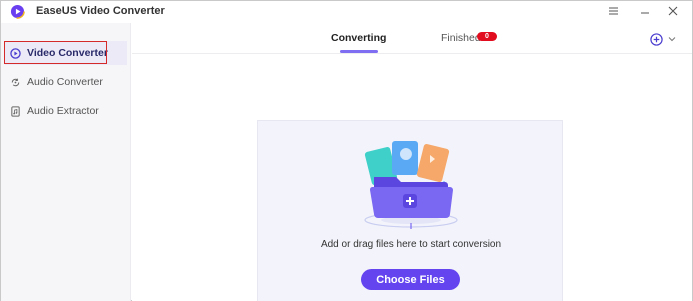  Describe the element at coordinates (412, 38) in the screenshot. I see `tab-bar: Converting Finished 0` at that location.